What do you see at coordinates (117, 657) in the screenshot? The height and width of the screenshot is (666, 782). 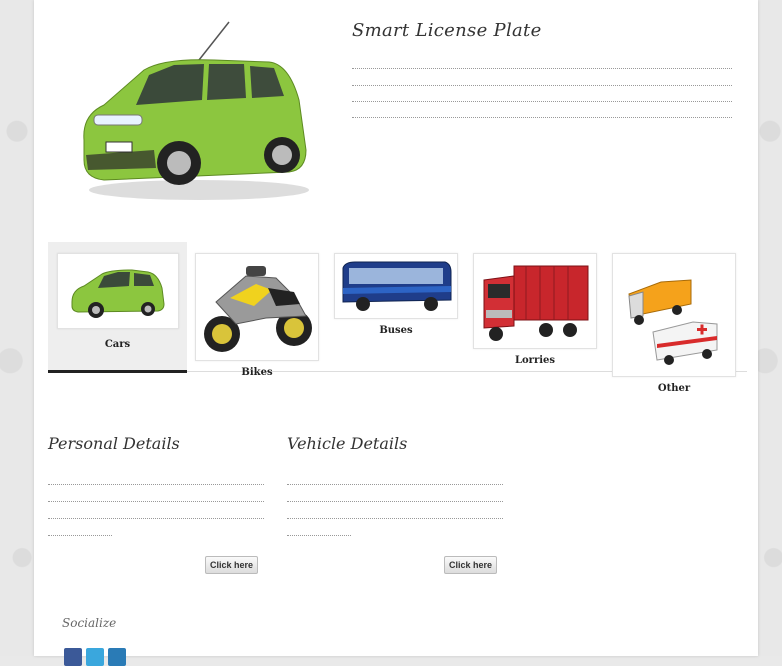 I see `linkedin-icon` at bounding box center [117, 657].